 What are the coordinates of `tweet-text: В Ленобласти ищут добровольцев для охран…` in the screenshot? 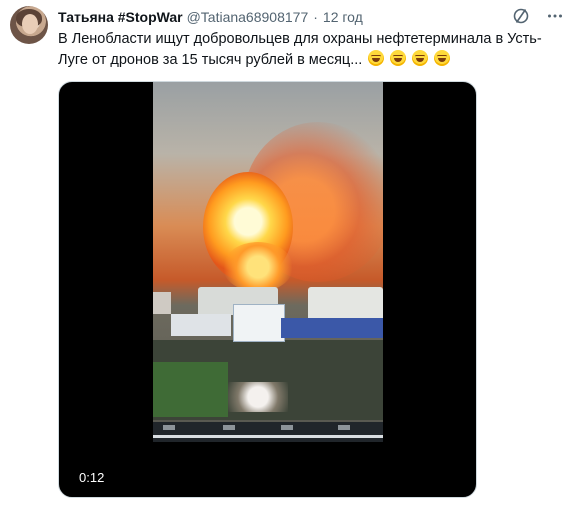 It's located at (310, 50).